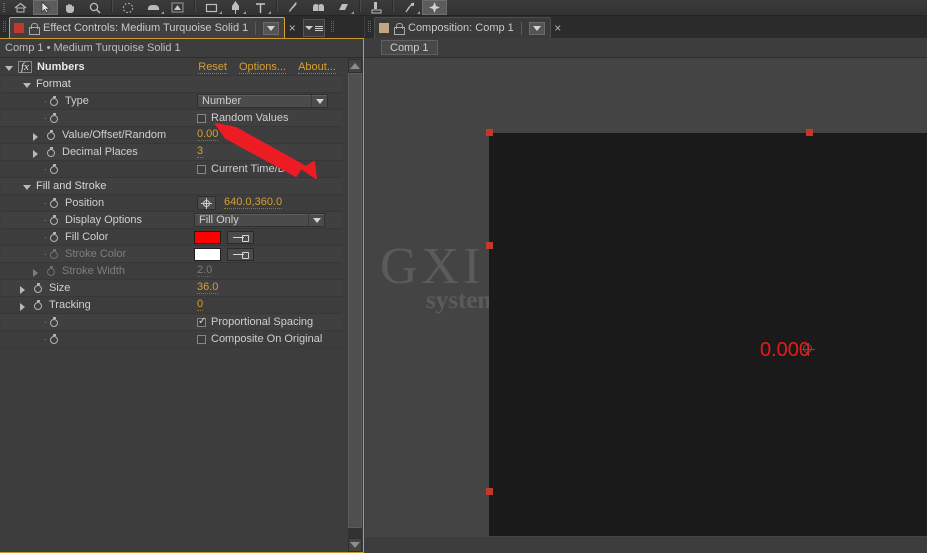 This screenshot has height=553, width=927. Describe the element at coordinates (208, 135) in the screenshot. I see `value-offset-random-max-value: 0.00` at that location.